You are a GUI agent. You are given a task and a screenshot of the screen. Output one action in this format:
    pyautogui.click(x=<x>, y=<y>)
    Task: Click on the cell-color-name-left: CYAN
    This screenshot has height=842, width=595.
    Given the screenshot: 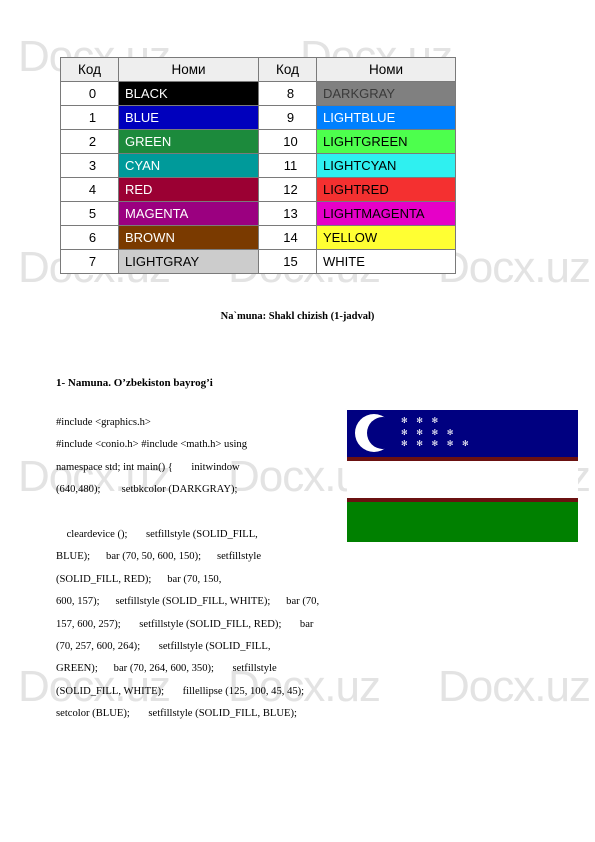 What is the action you would take?
    pyautogui.click(x=188, y=165)
    